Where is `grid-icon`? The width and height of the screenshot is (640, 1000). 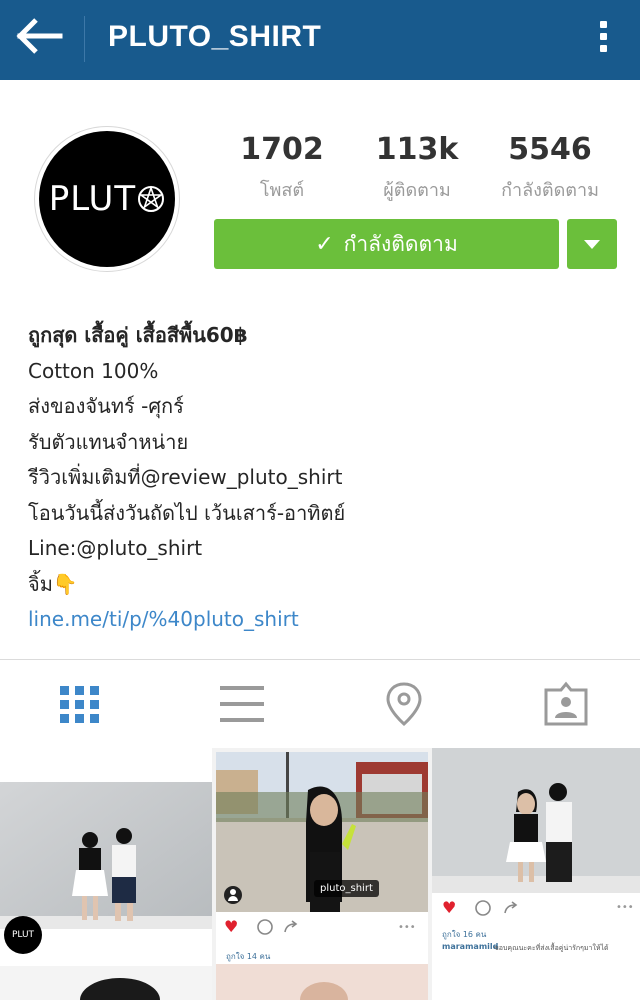 grid-icon is located at coordinates (79, 704).